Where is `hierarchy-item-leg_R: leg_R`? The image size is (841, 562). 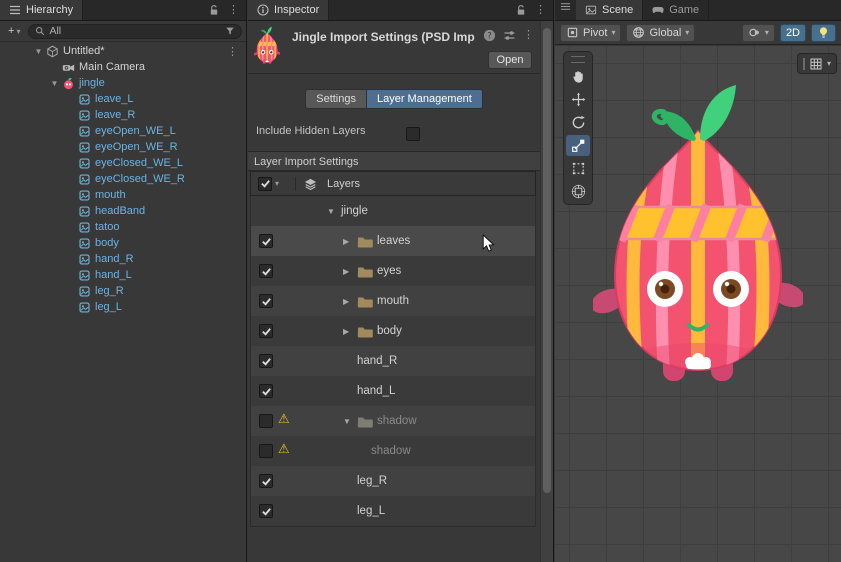
hierarchy-item-leg_R: leg_R is located at coordinates (123, 291).